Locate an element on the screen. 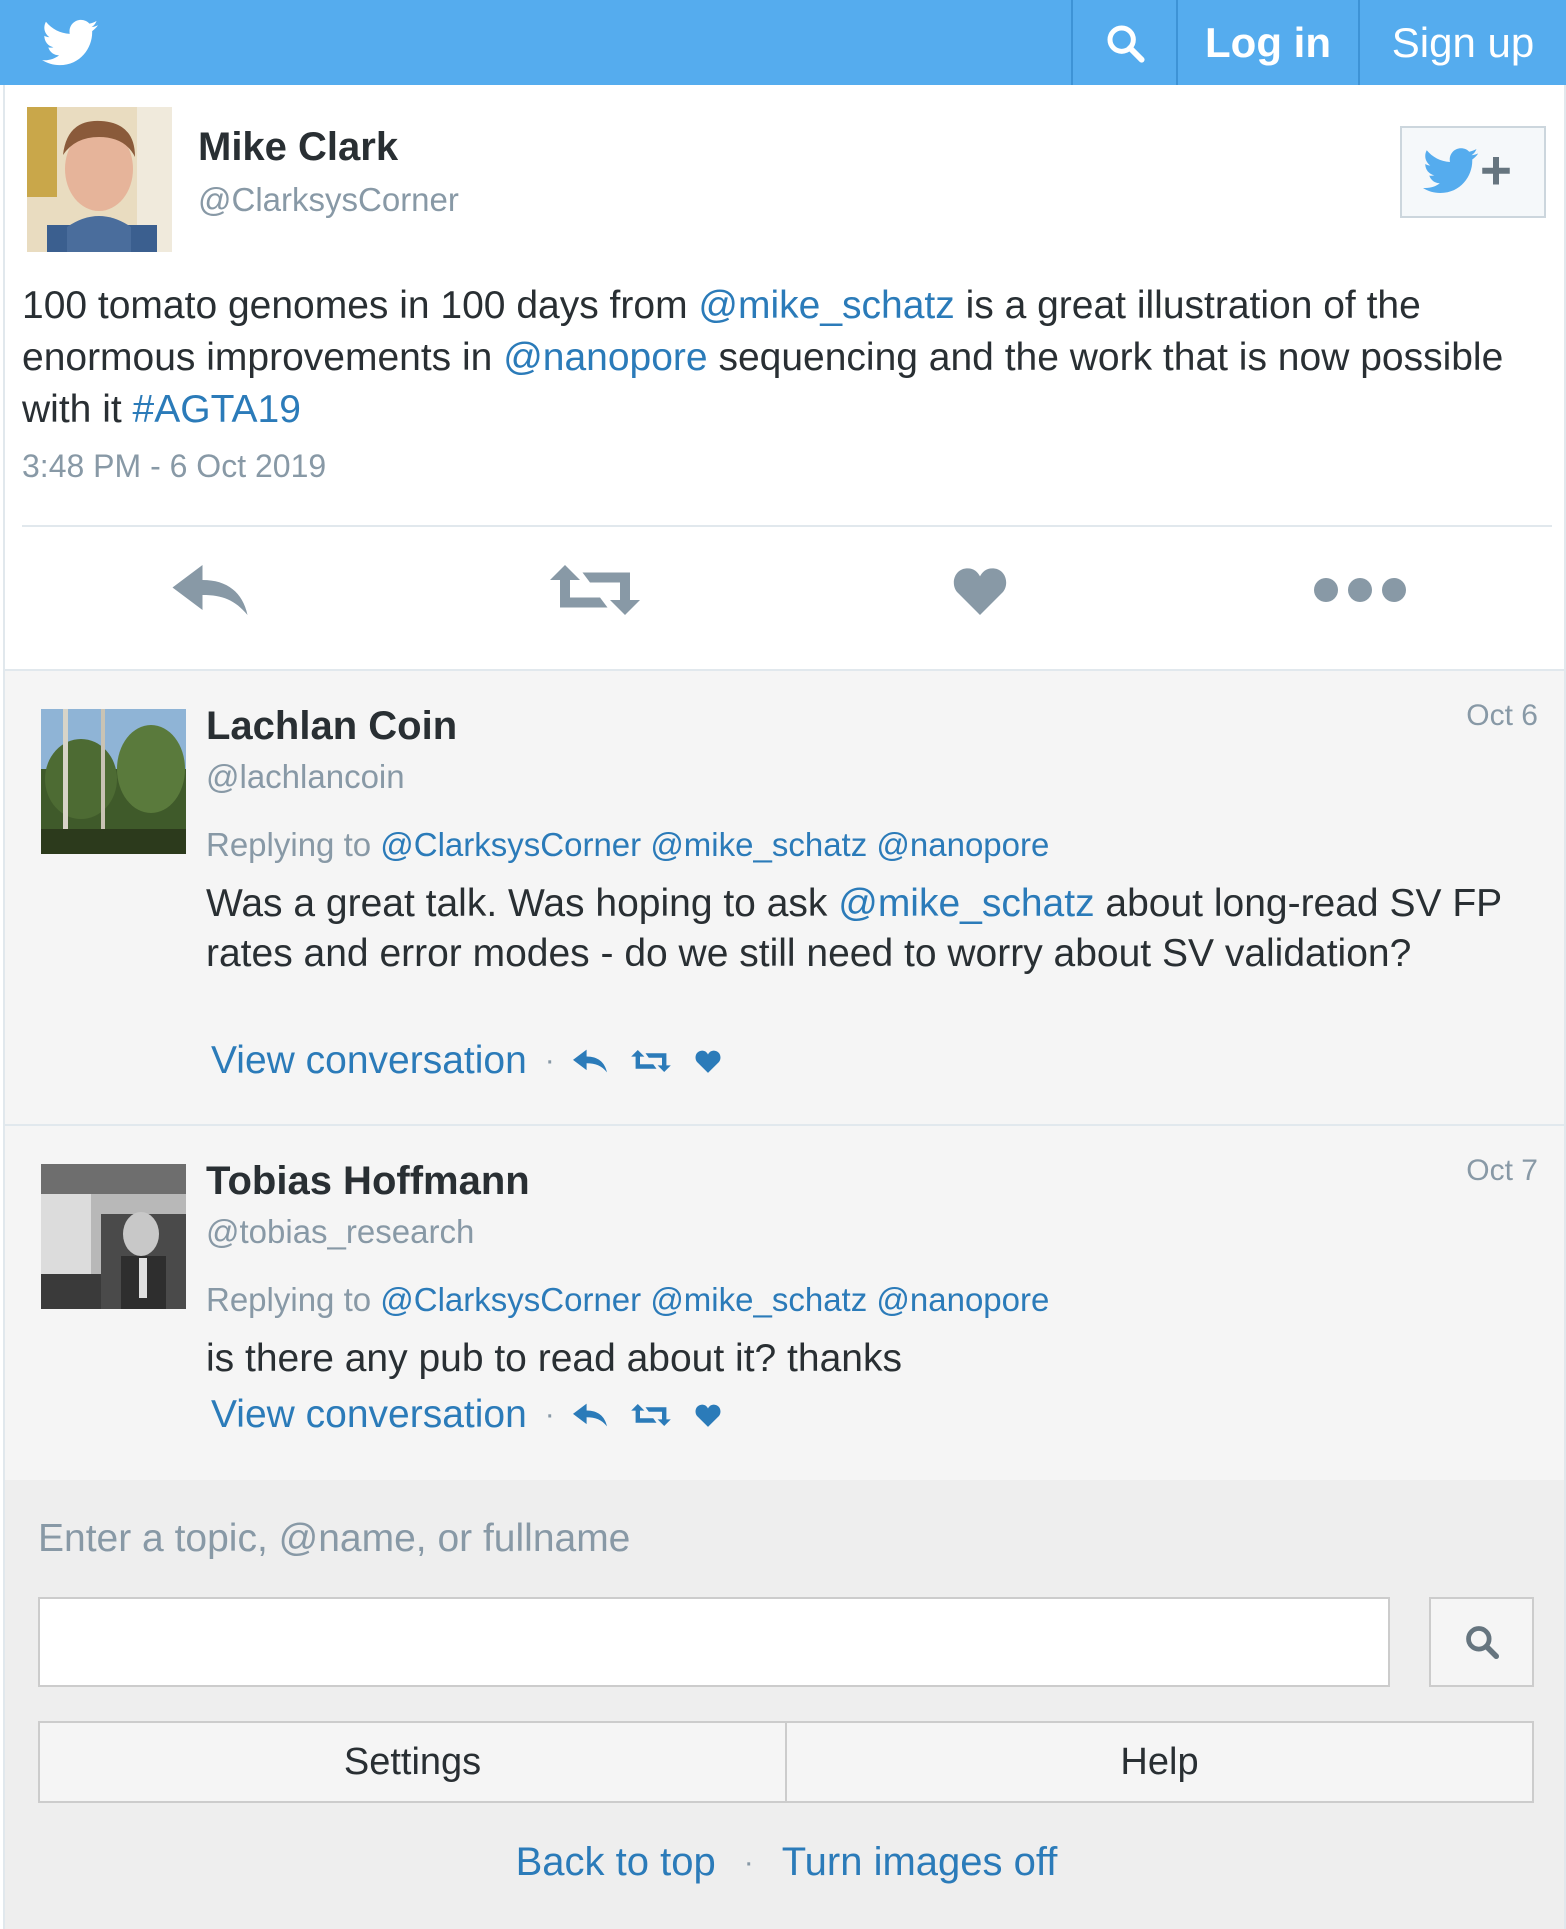  settings-help-row: Settings Help is located at coordinates (786, 1762).